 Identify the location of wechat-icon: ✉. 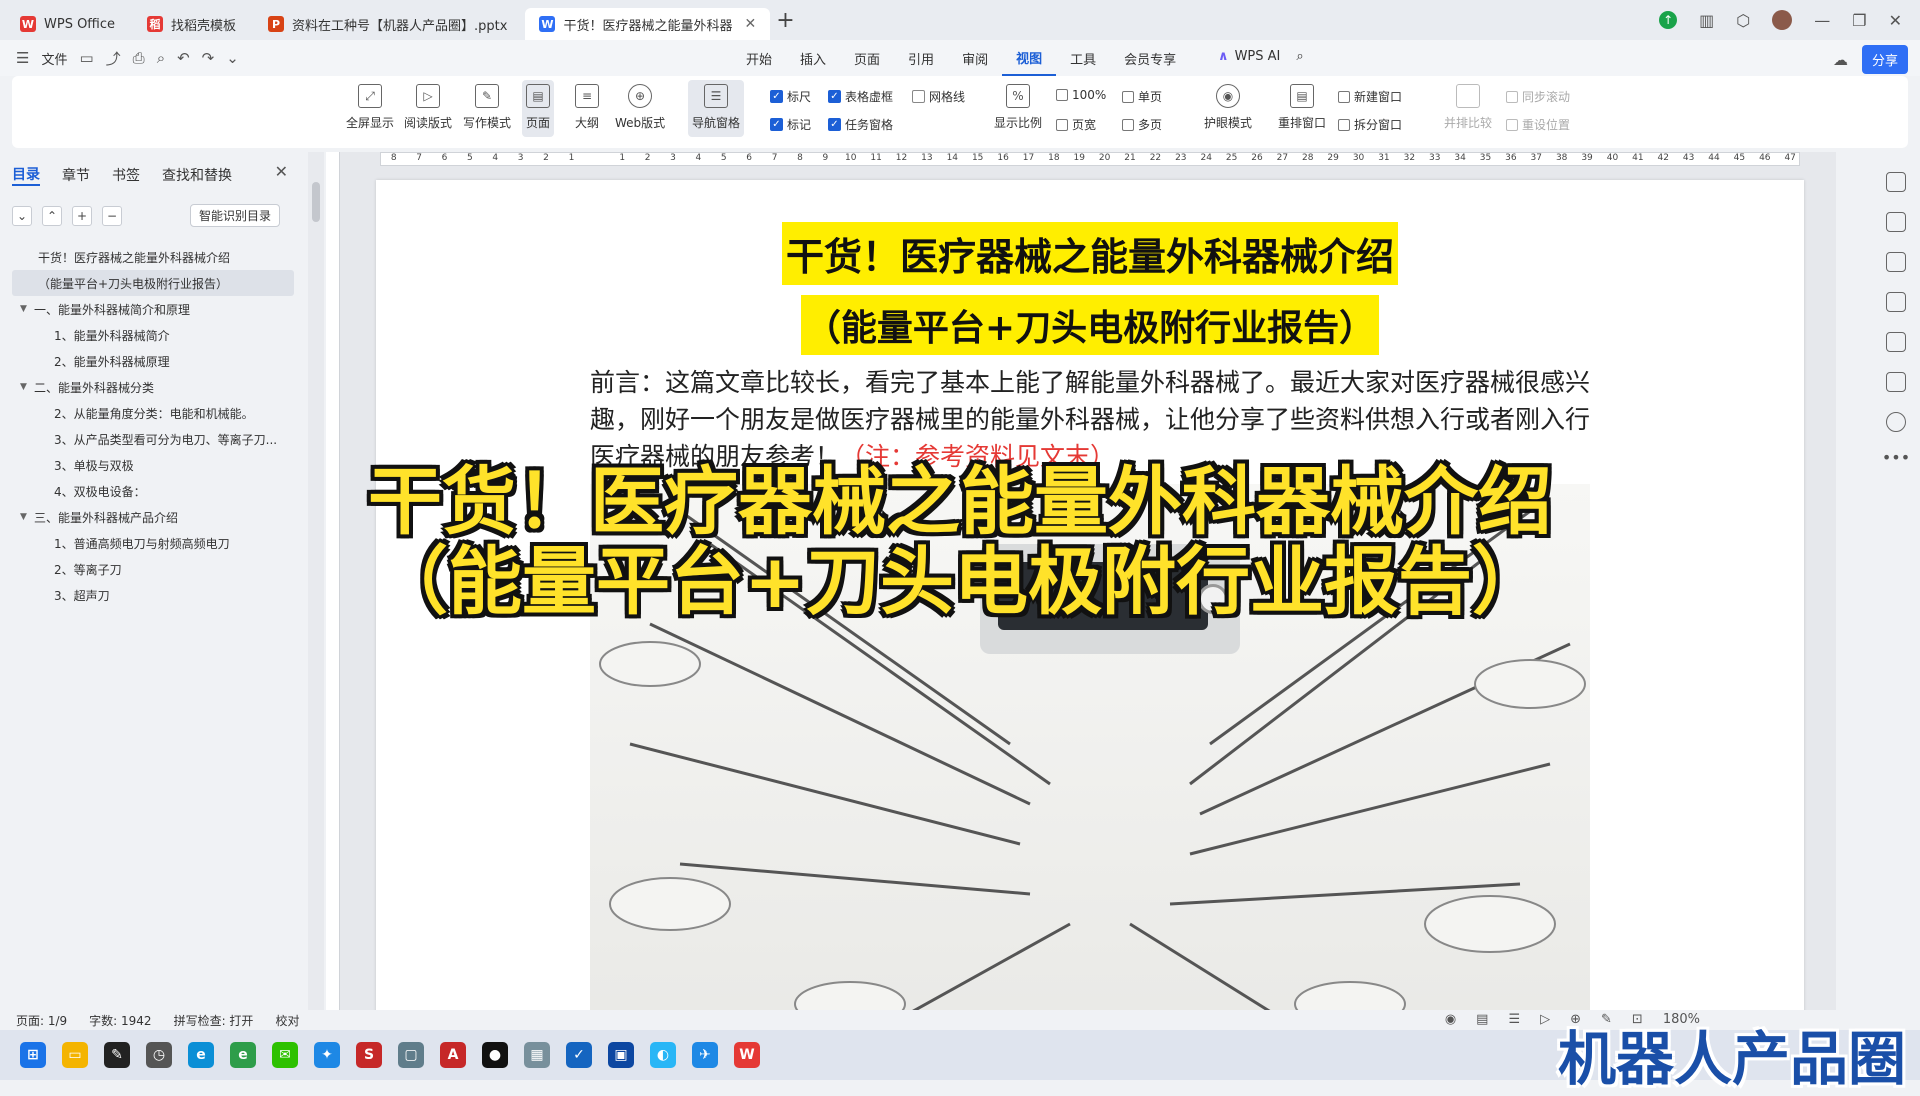
(285, 1055).